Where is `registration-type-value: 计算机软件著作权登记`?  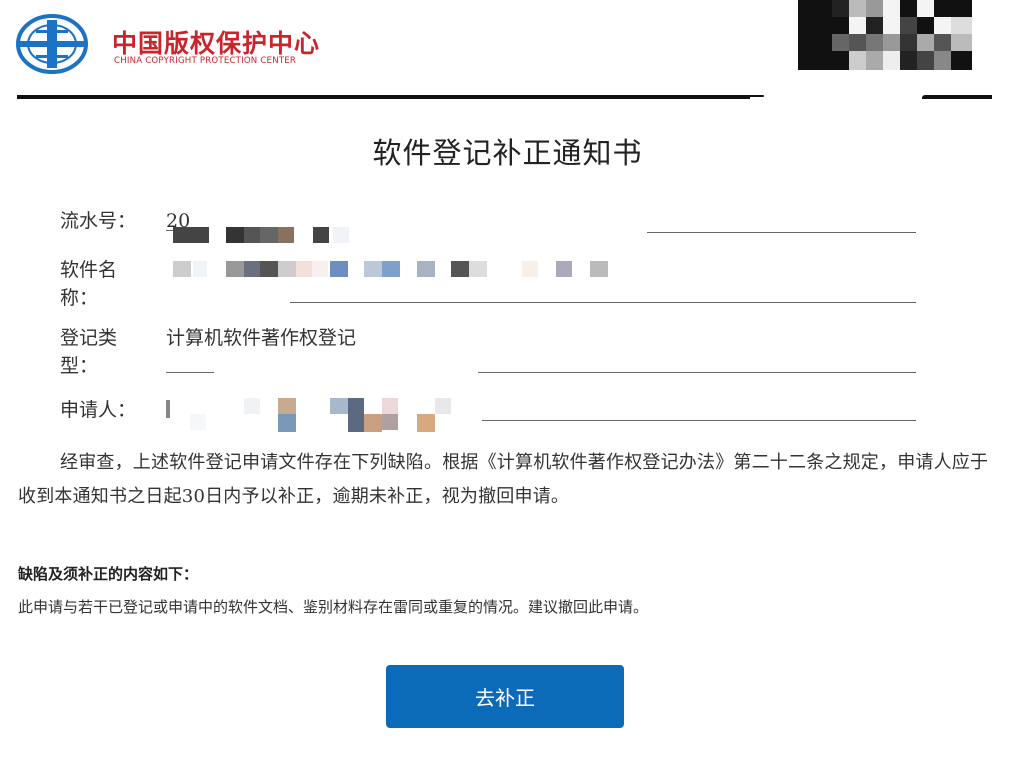 registration-type-value: 计算机软件著作权登记 is located at coordinates (261, 338).